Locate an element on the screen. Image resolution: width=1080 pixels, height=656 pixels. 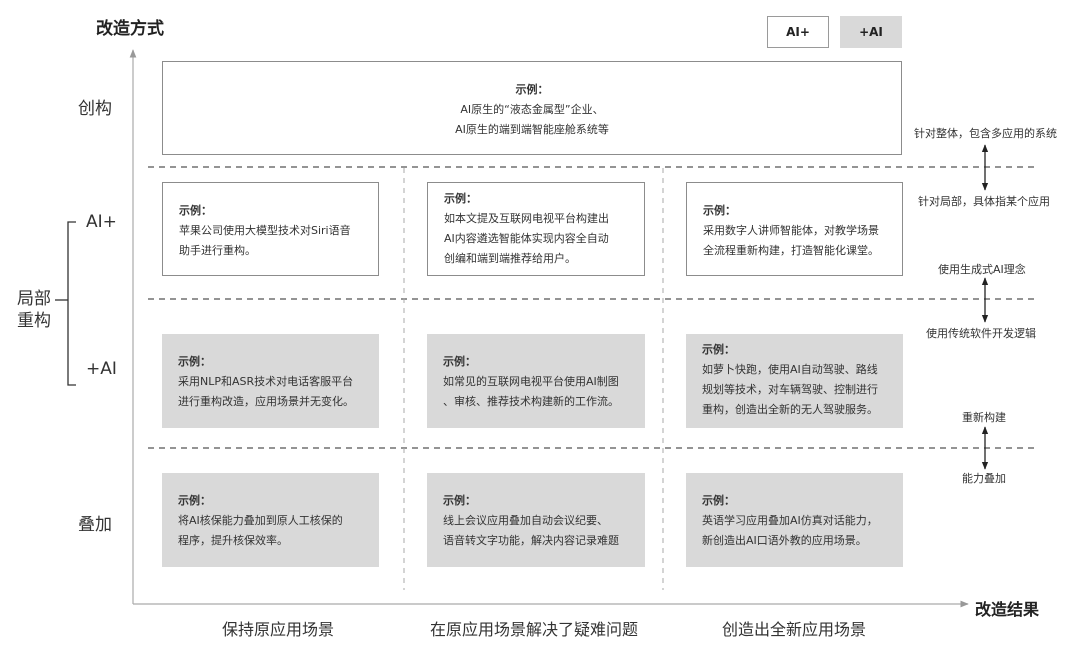
example-line: AI内容遴选智能体实现内容全自动 is located at coordinates (526, 238).